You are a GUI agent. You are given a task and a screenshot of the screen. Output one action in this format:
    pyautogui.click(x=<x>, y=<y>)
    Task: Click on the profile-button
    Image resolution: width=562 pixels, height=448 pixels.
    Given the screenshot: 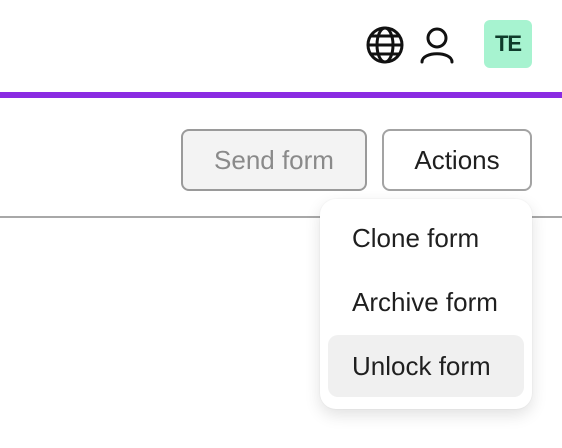 What is the action you would take?
    pyautogui.click(x=437, y=45)
    